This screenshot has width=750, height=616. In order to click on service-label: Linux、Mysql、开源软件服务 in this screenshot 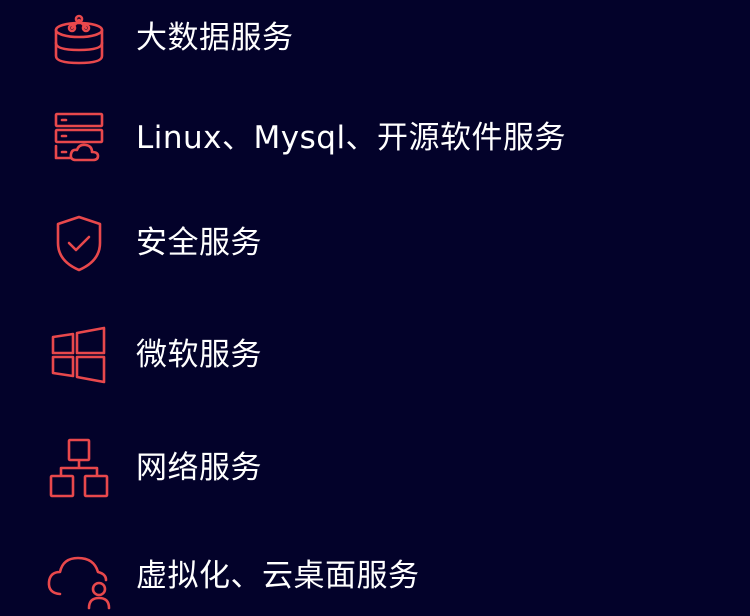, I will do `click(351, 138)`.